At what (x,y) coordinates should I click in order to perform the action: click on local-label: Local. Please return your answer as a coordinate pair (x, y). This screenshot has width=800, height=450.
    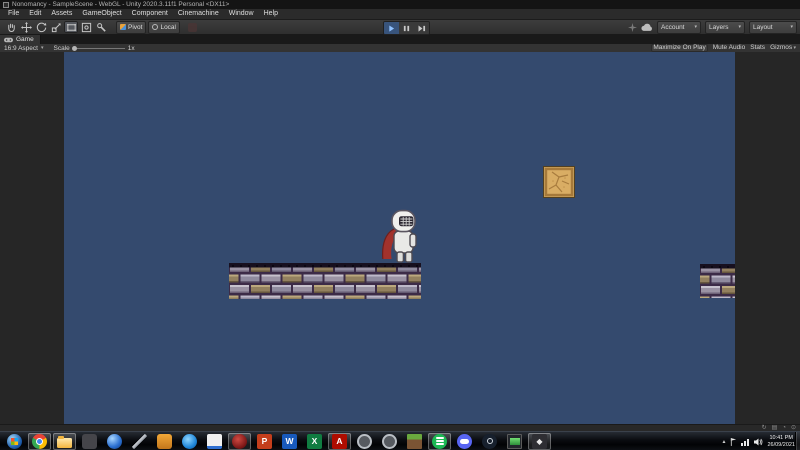
    Looking at the image, I should click on (168, 27).